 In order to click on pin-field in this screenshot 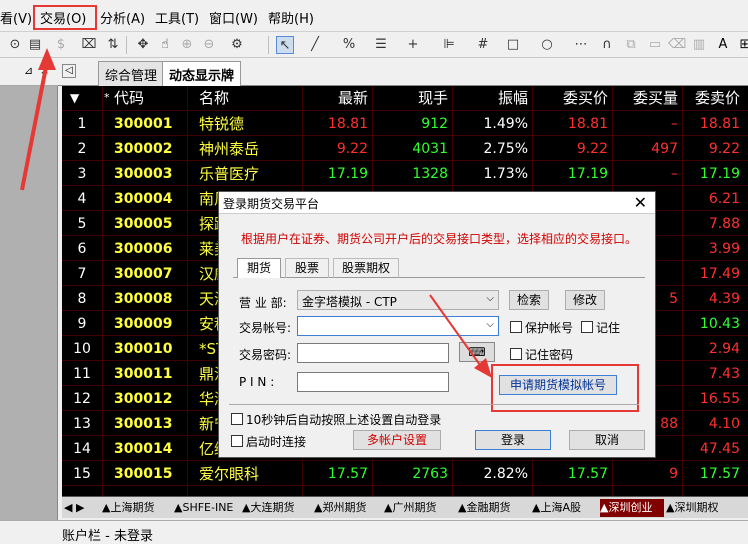, I will do `click(373, 382)`.